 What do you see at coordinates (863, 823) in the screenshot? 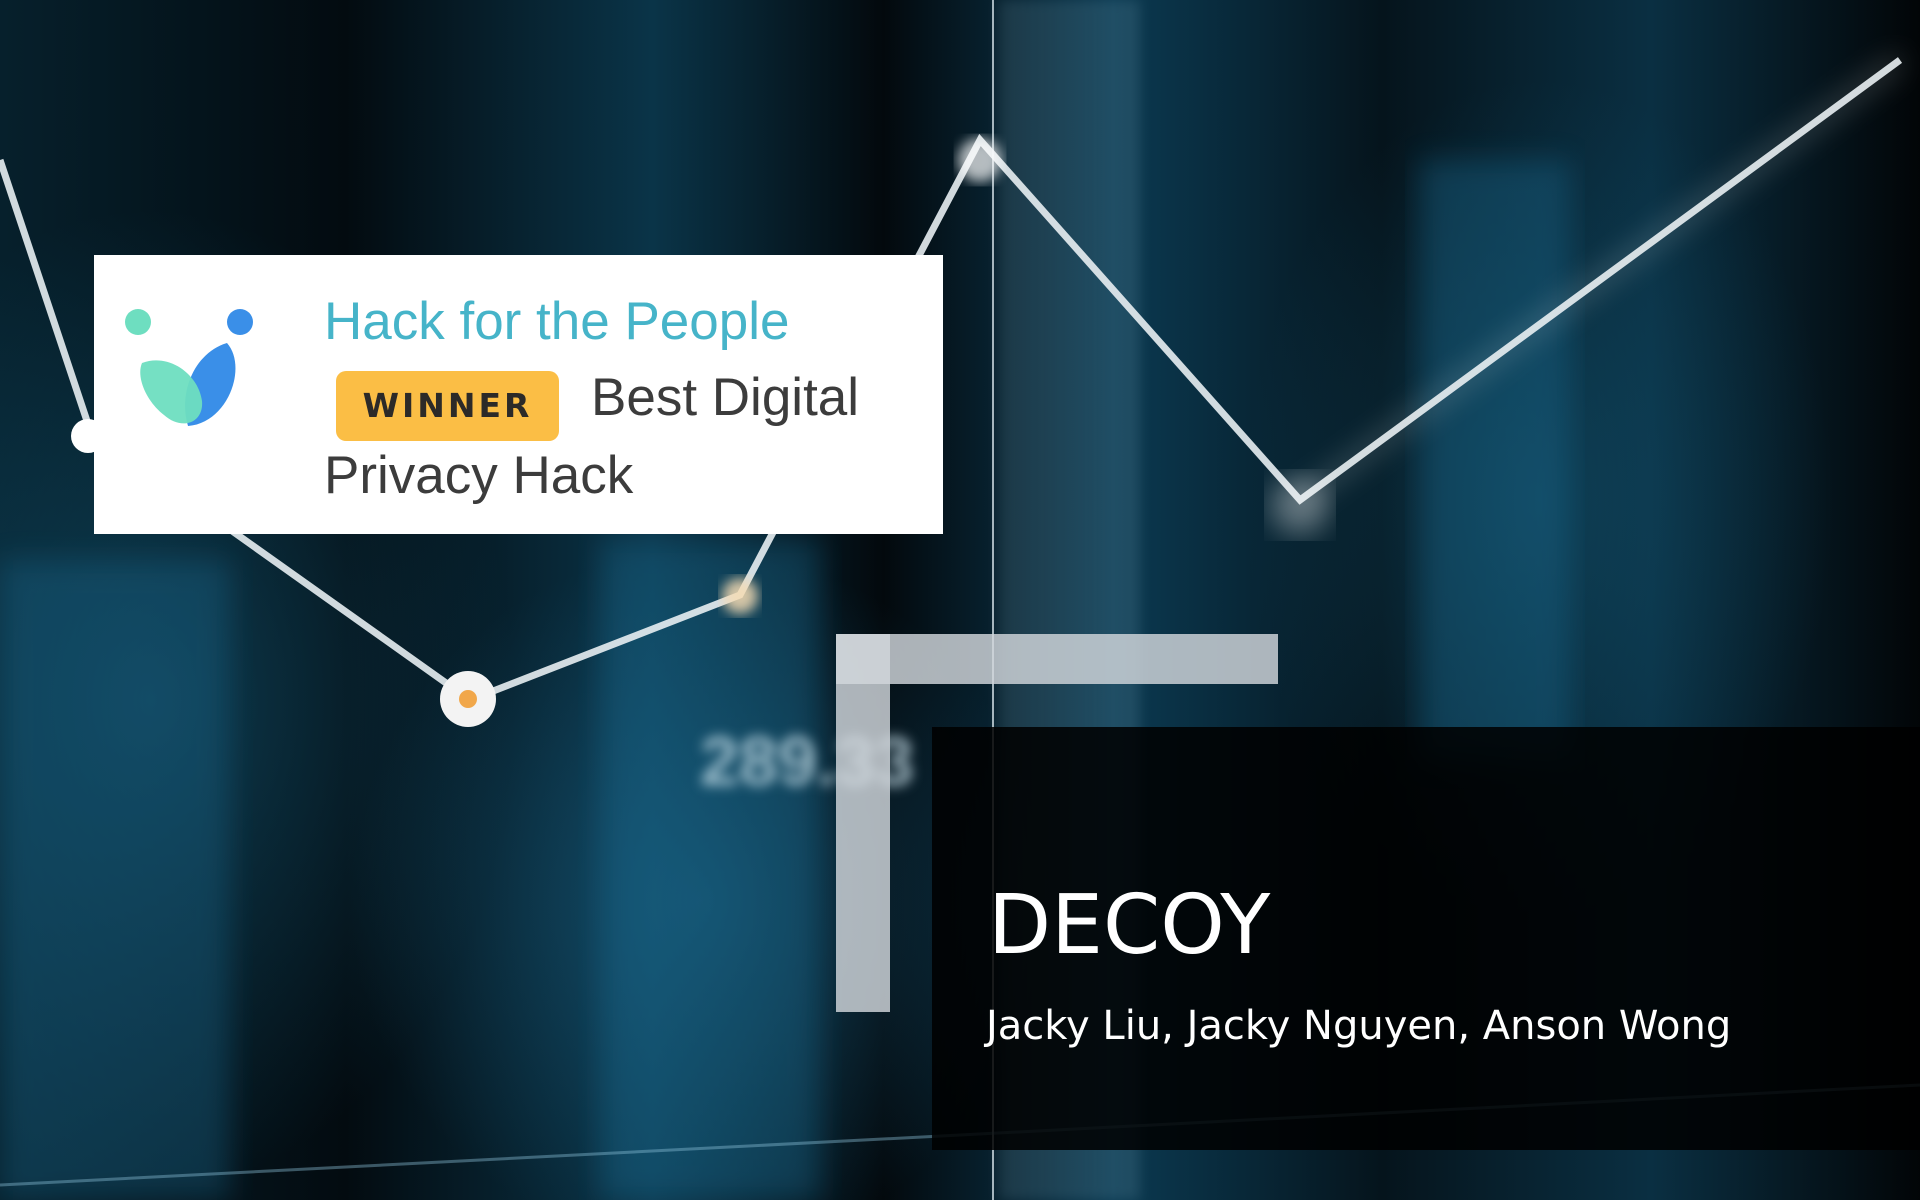
I see `corner-bracket-left` at bounding box center [863, 823].